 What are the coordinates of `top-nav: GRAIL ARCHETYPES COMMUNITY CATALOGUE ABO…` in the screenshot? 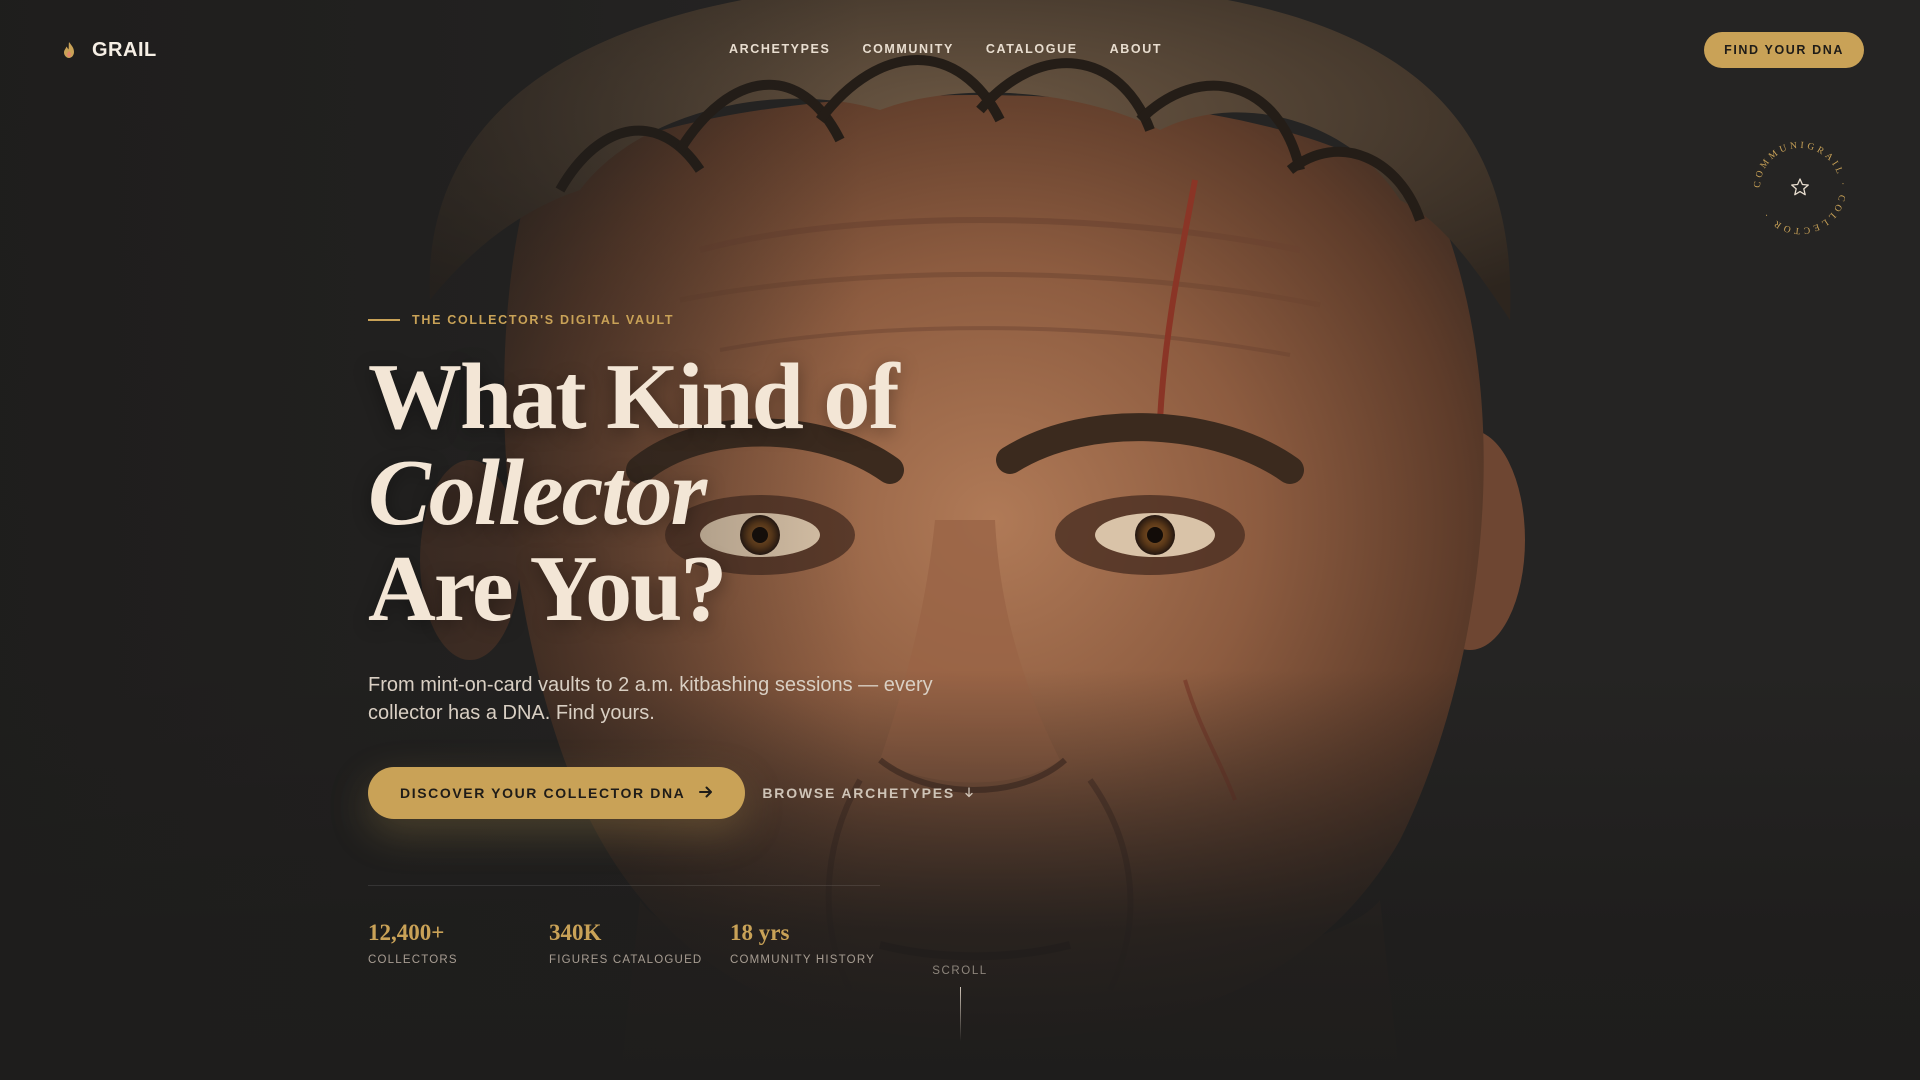 It's located at (960, 50).